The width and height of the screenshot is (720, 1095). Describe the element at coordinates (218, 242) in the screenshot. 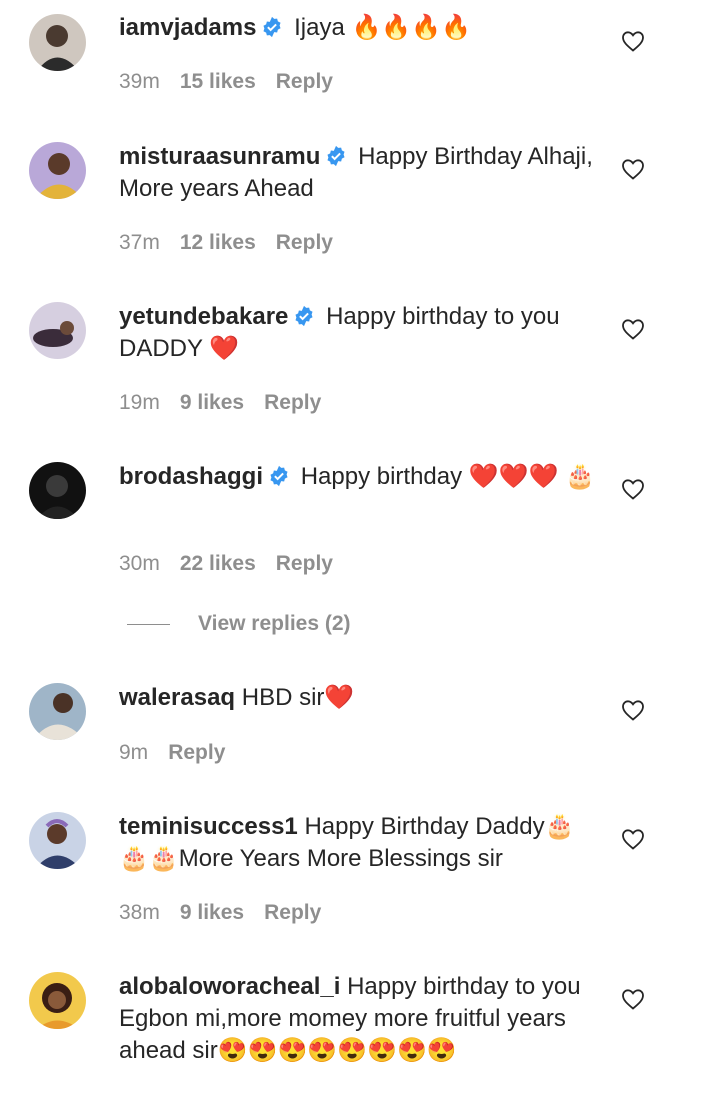

I see `likes-count: 12 likes` at that location.